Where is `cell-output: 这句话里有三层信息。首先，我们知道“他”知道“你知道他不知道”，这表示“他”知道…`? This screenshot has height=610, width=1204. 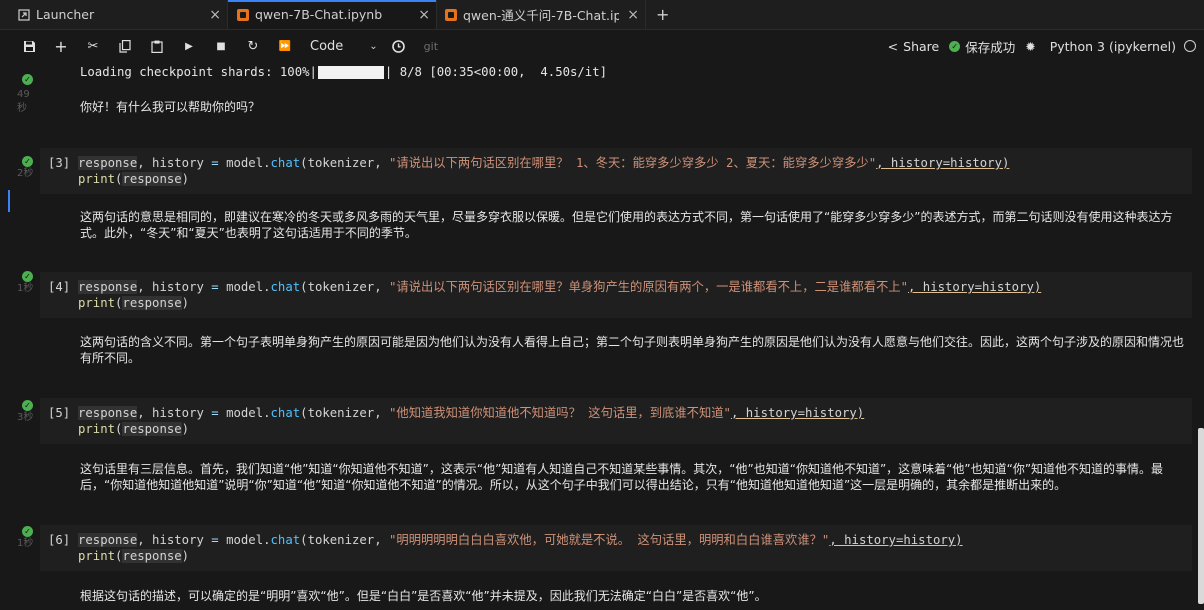
cell-output: 这句话里有三层信息。首先，我们知道“他”知道“你知道他不知道”，这表示“他”知道… is located at coordinates (622, 477).